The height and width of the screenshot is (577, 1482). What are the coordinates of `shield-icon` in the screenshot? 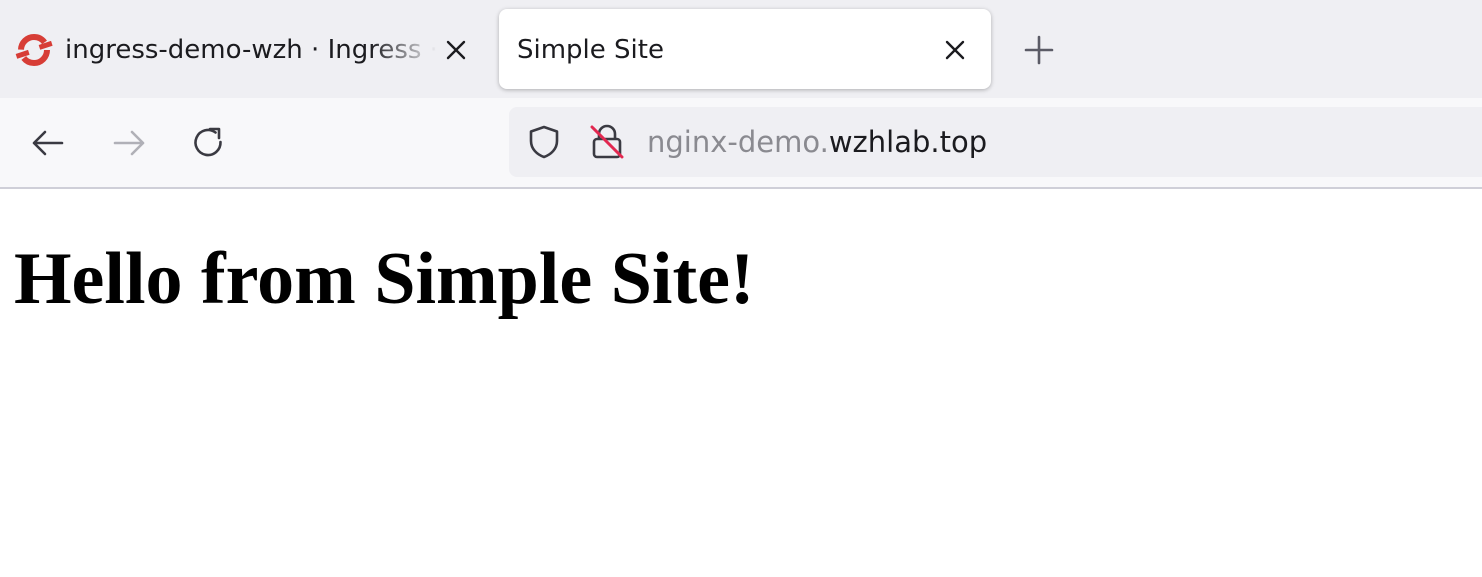 It's located at (544, 142).